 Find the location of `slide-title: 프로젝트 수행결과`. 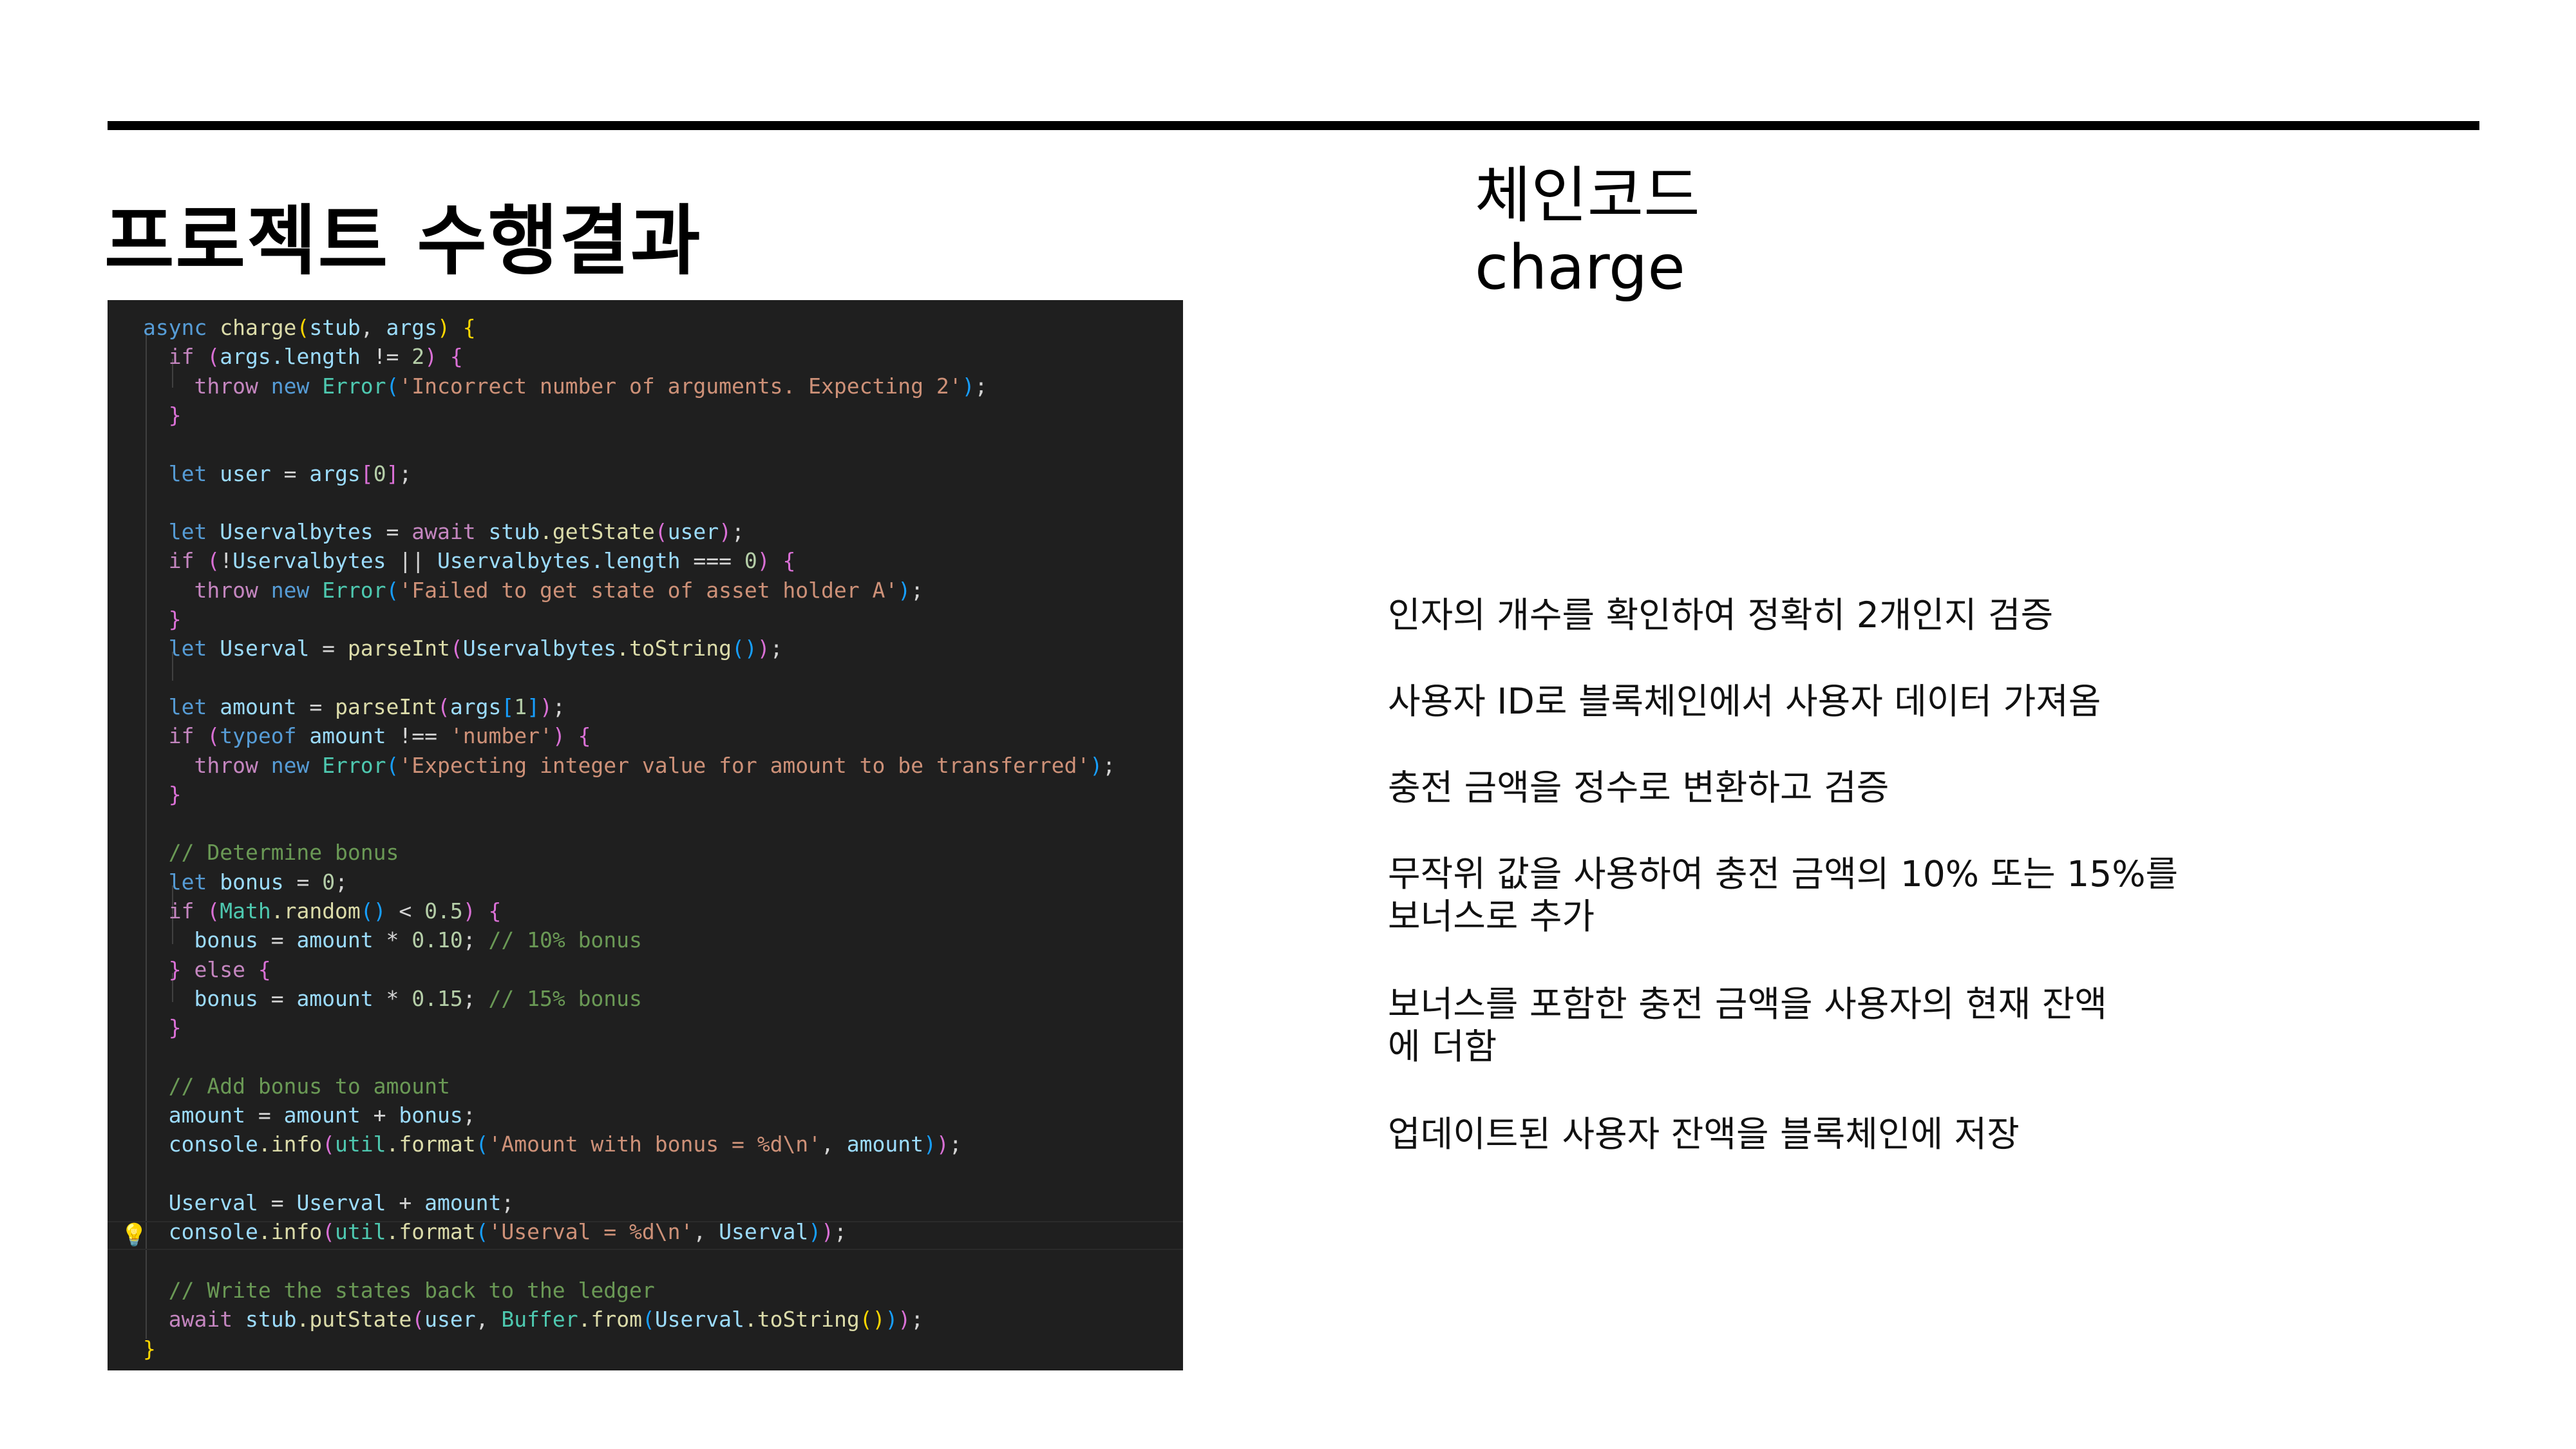

slide-title: 프로젝트 수행결과 is located at coordinates (403, 240).